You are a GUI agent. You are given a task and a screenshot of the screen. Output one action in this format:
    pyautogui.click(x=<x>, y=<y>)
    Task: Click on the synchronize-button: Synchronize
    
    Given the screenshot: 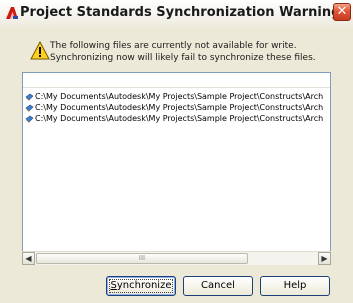 What is the action you would take?
    pyautogui.click(x=141, y=286)
    